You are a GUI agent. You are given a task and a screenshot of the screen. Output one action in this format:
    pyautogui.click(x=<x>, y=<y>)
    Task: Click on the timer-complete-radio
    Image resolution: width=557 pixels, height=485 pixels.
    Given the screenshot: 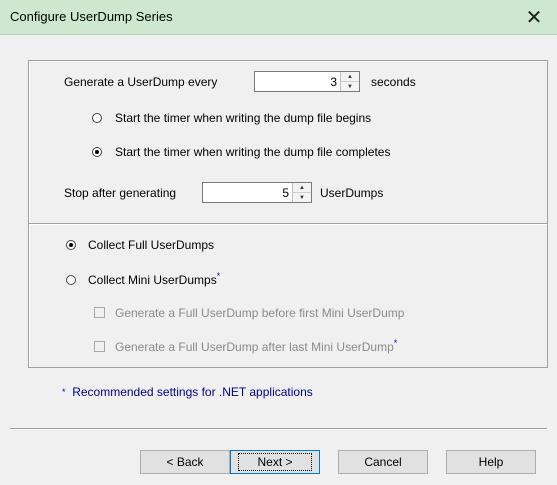 What is the action you would take?
    pyautogui.click(x=97, y=152)
    